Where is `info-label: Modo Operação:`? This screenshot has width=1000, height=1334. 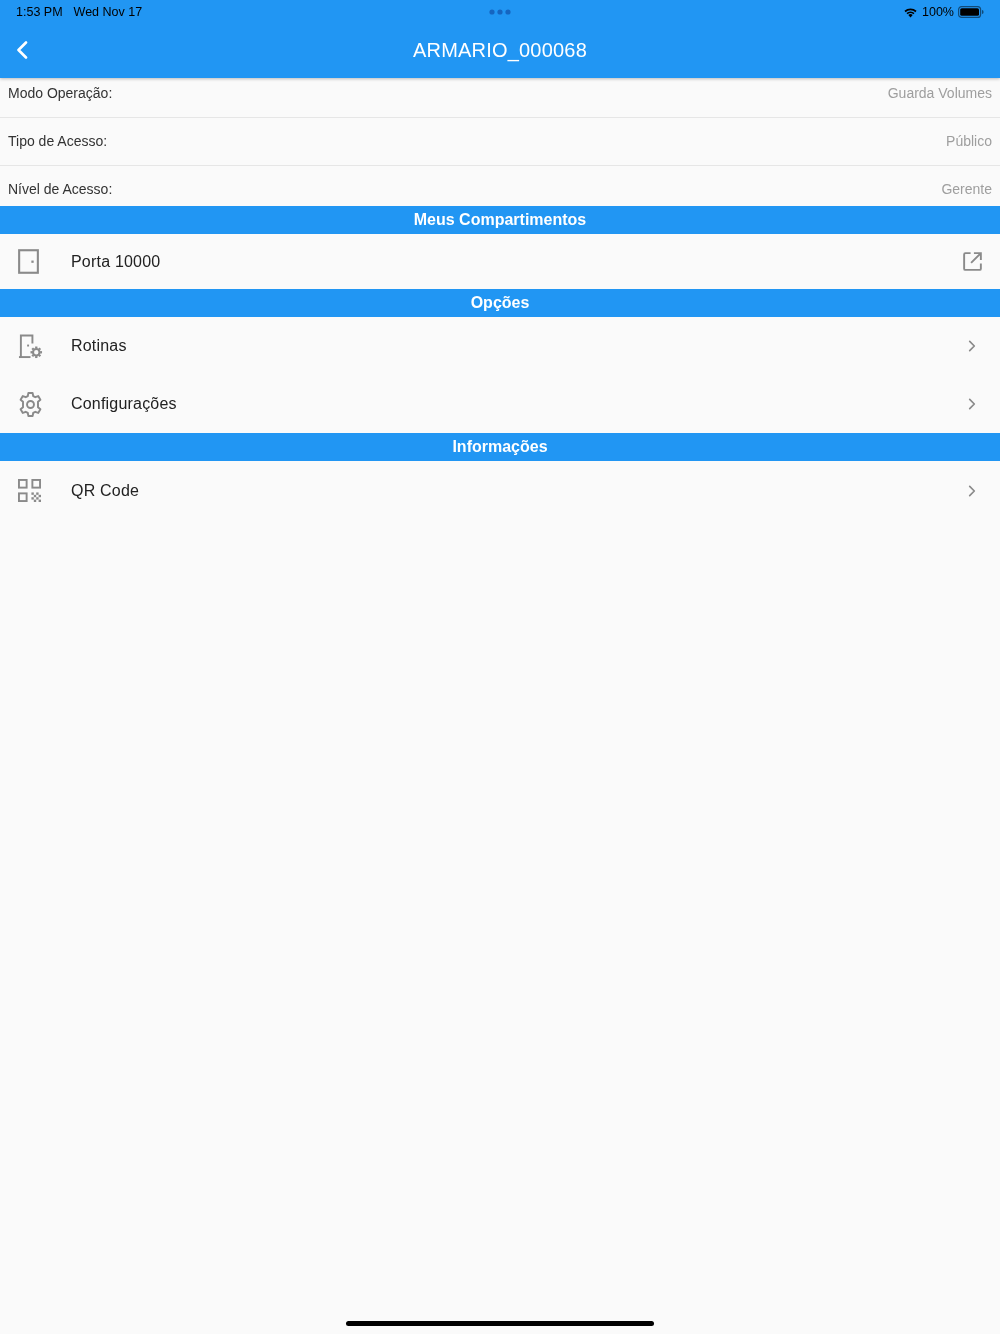
info-label: Modo Operação: is located at coordinates (60, 93).